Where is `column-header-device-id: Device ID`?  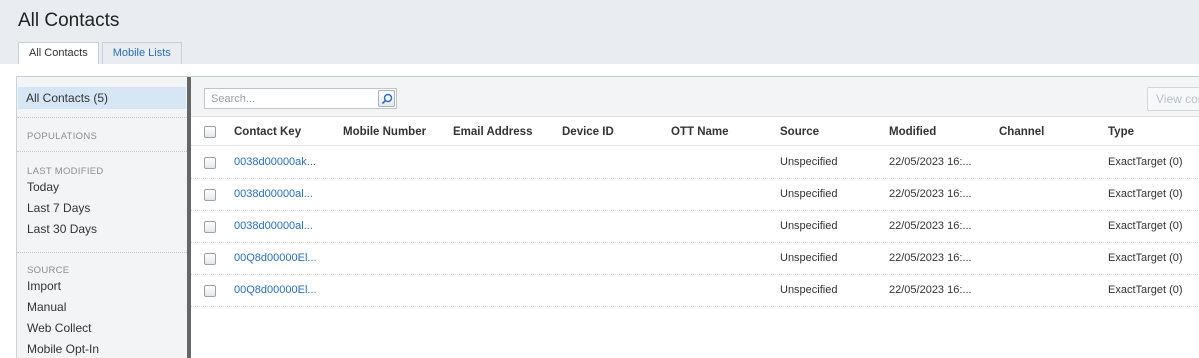 column-header-device-id: Device ID is located at coordinates (588, 132).